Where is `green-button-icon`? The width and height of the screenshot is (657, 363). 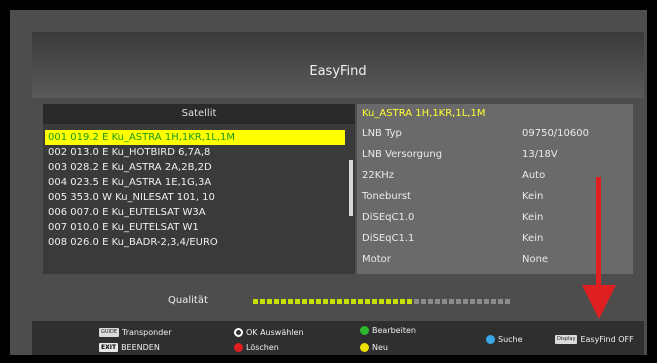
green-button-icon is located at coordinates (364, 330).